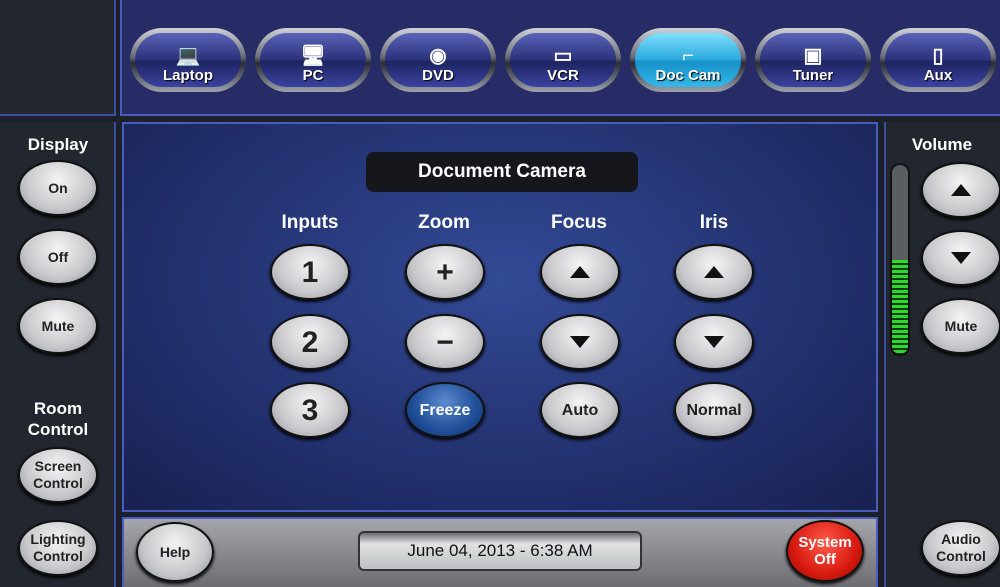 The width and height of the screenshot is (1000, 587). I want to click on volume-down-button, so click(960, 258).